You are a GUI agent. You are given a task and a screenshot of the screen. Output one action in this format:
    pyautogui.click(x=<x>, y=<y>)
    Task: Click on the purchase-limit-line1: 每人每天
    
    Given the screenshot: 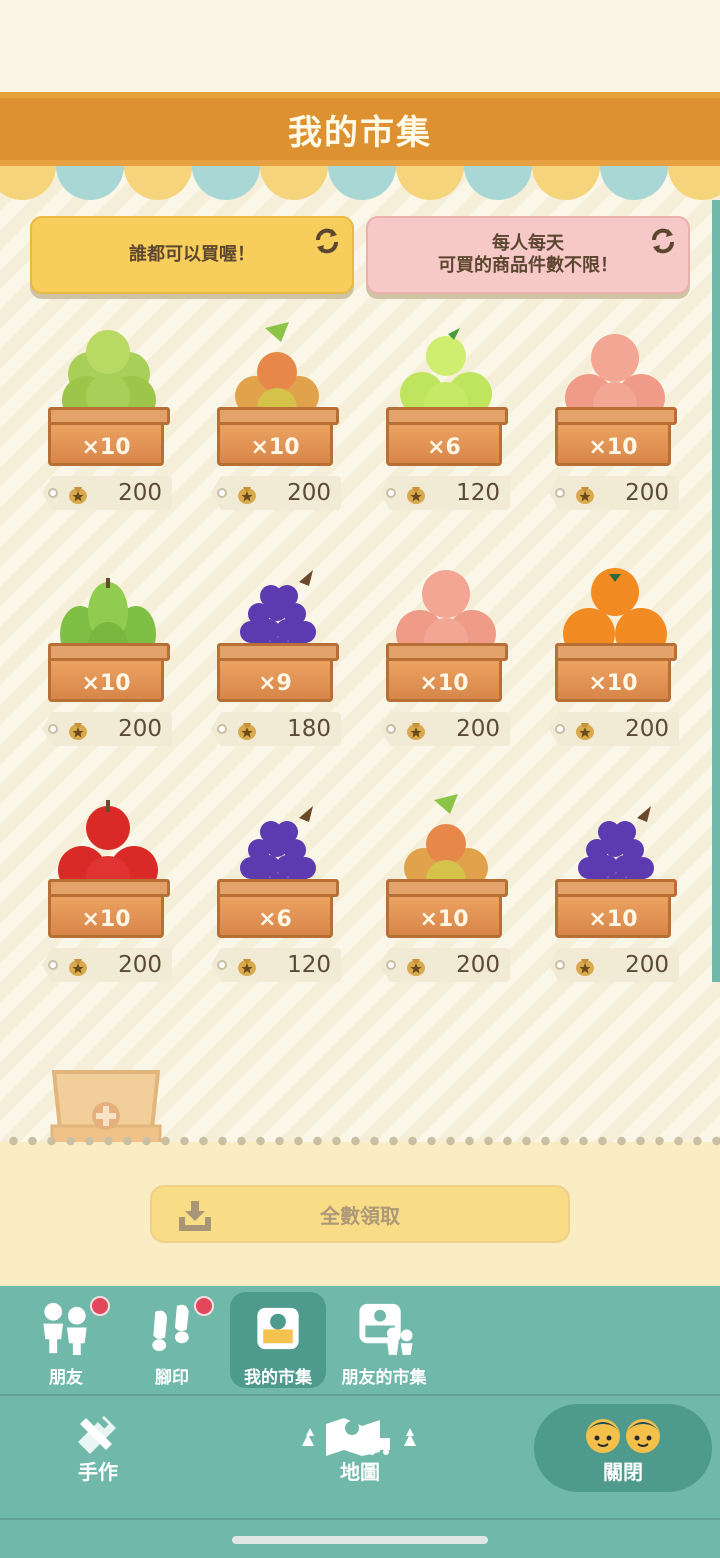 What is the action you would take?
    pyautogui.click(x=528, y=243)
    